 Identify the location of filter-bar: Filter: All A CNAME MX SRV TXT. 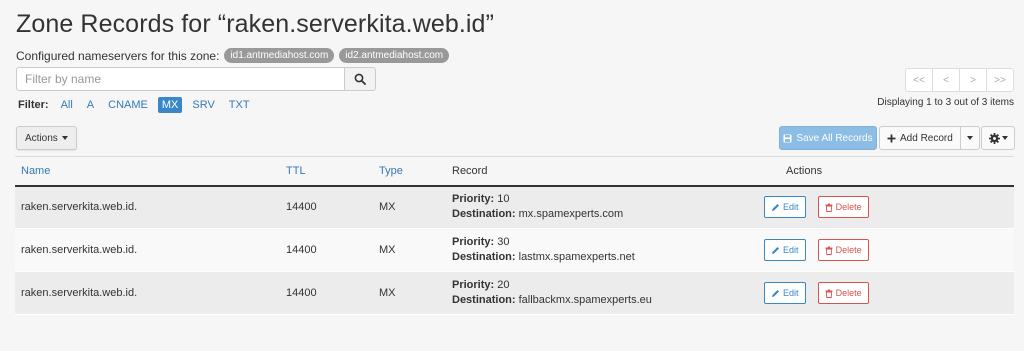
(141, 105).